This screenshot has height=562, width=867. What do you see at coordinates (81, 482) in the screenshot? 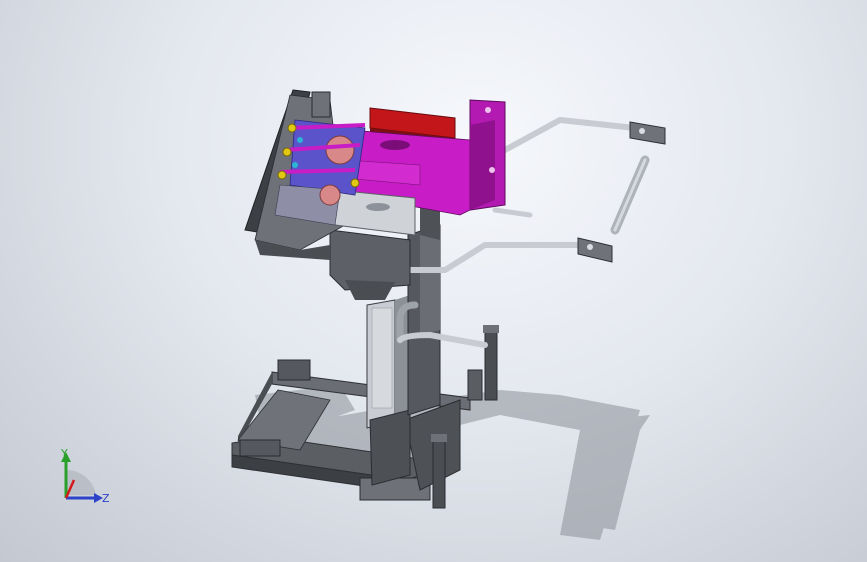
I see `triad-plane-icon` at bounding box center [81, 482].